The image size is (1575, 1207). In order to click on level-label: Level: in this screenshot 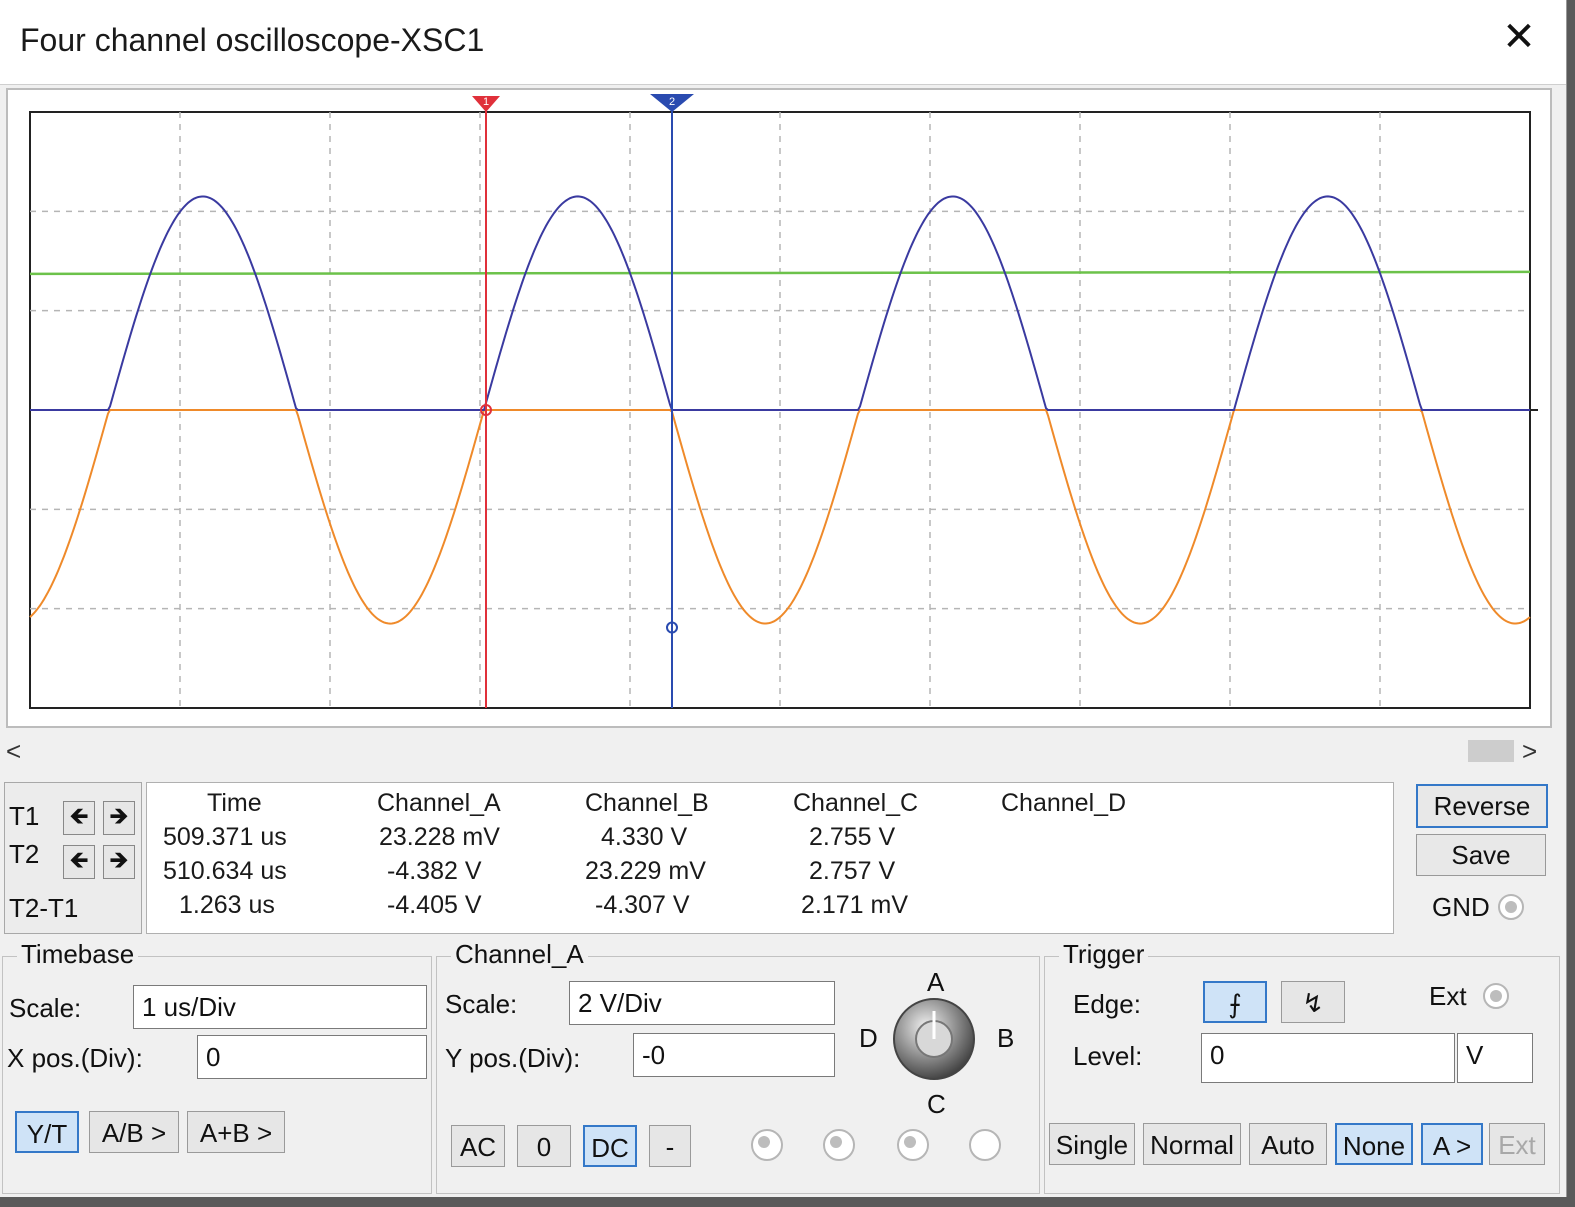, I will do `click(1108, 1056)`.